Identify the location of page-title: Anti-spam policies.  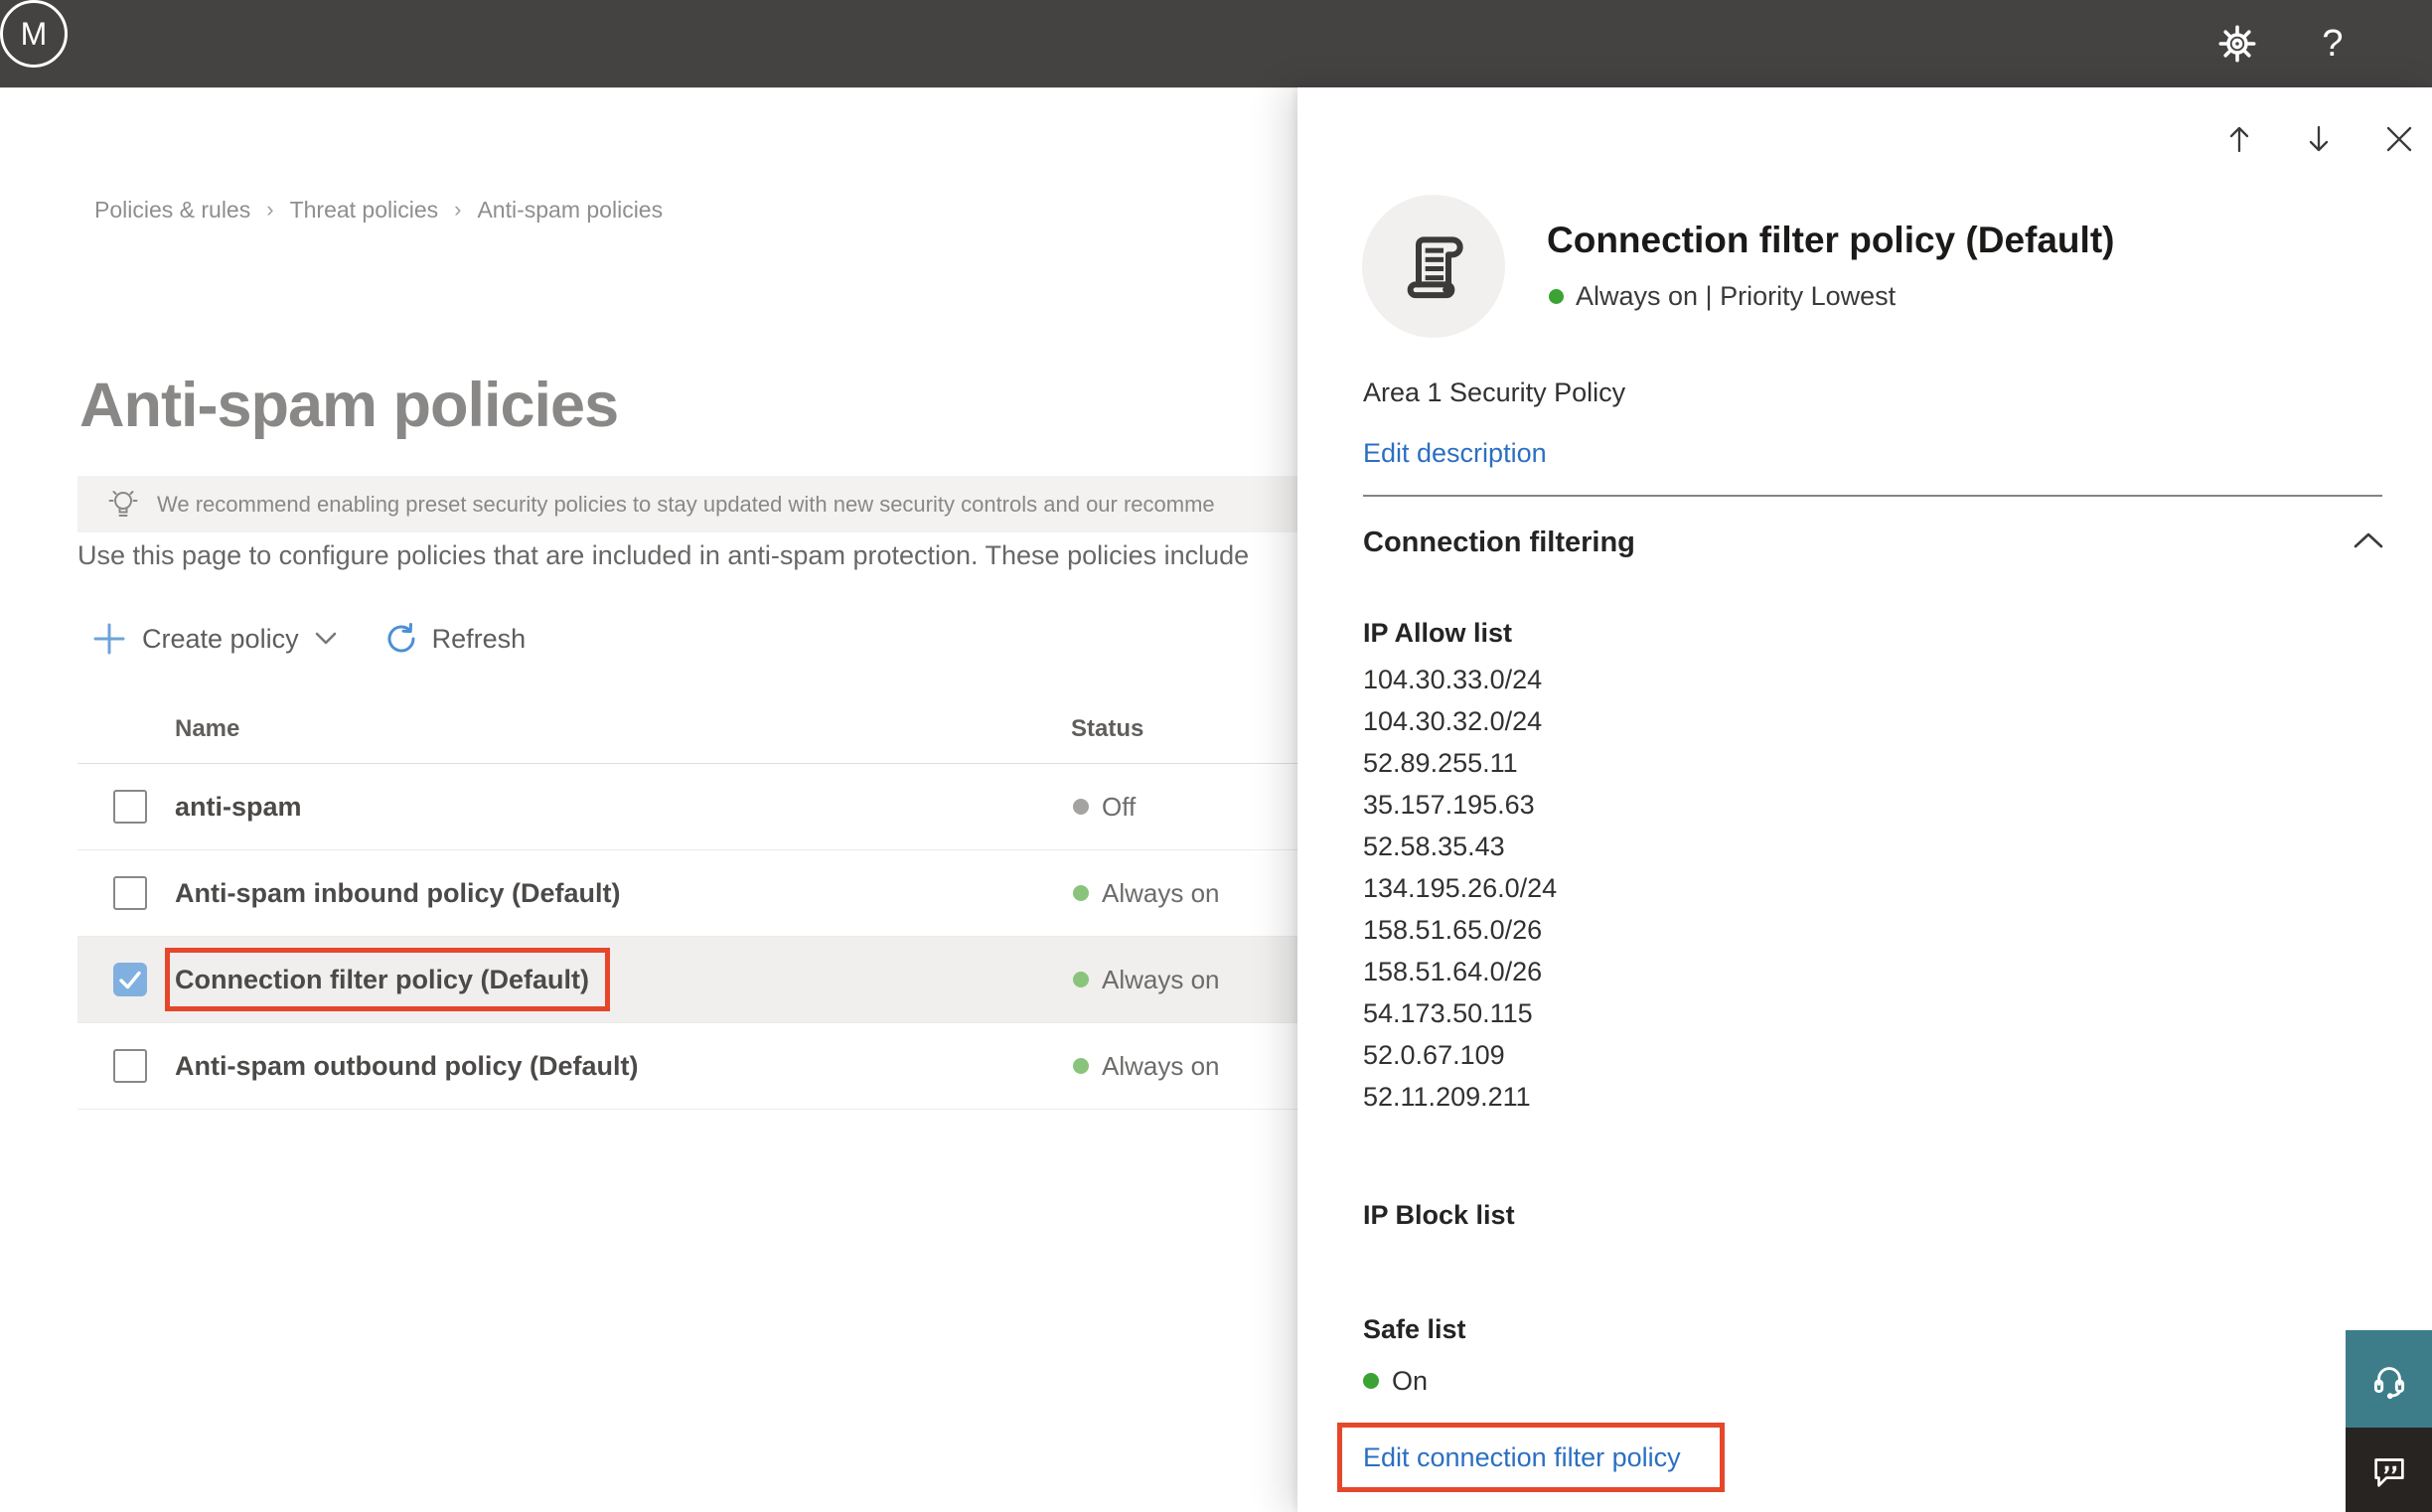
(349, 406).